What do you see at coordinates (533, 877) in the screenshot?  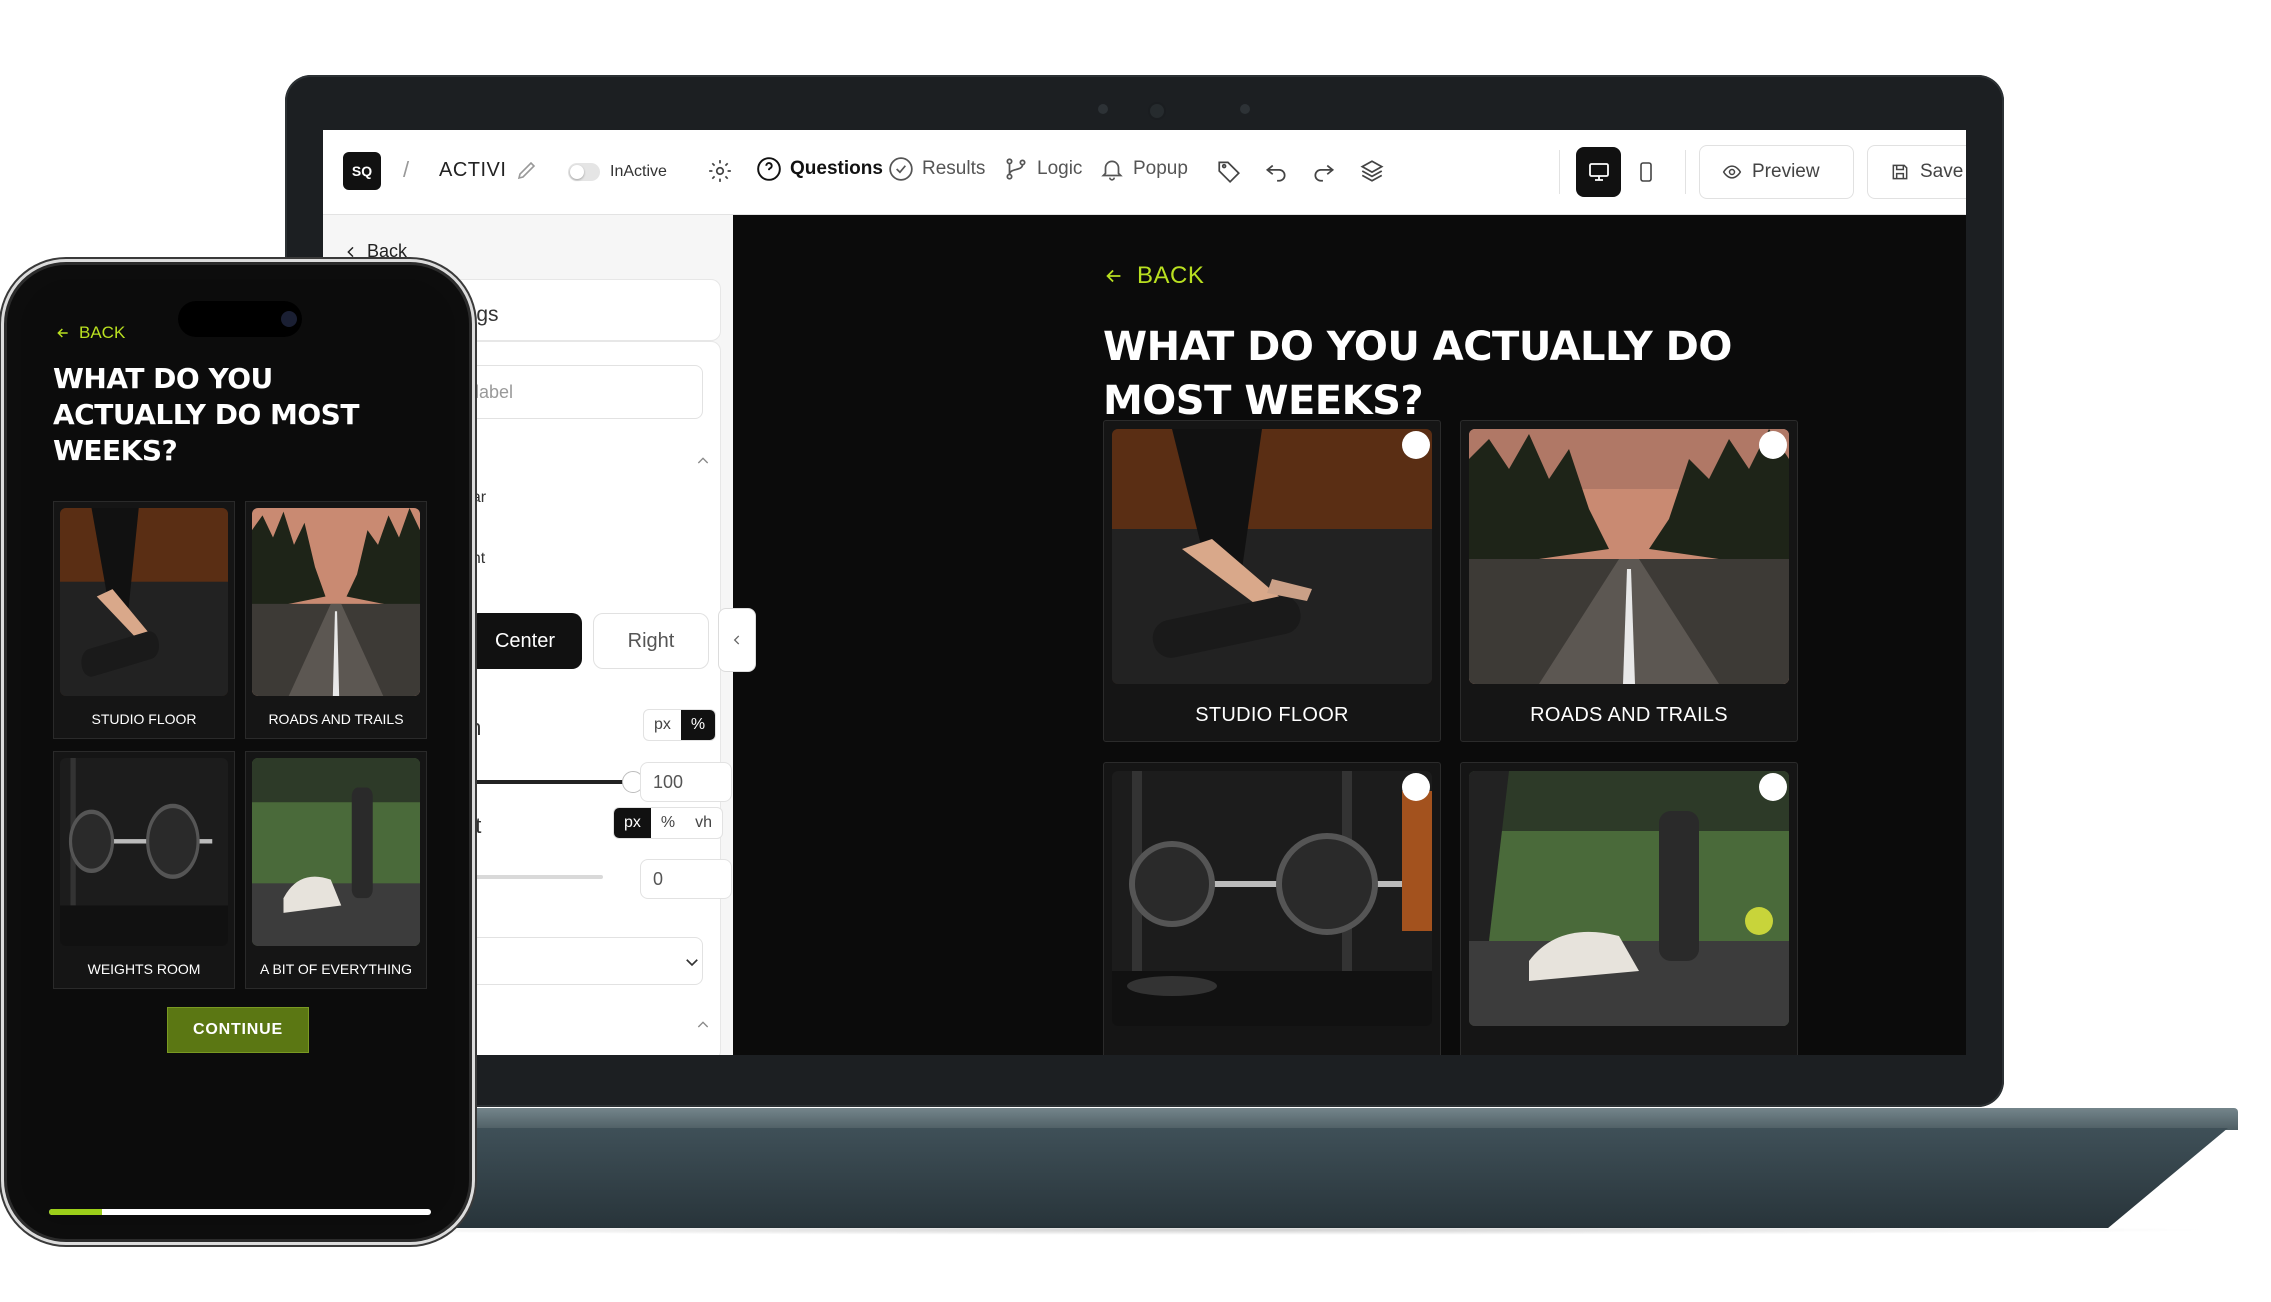 I see `height-slider-track` at bounding box center [533, 877].